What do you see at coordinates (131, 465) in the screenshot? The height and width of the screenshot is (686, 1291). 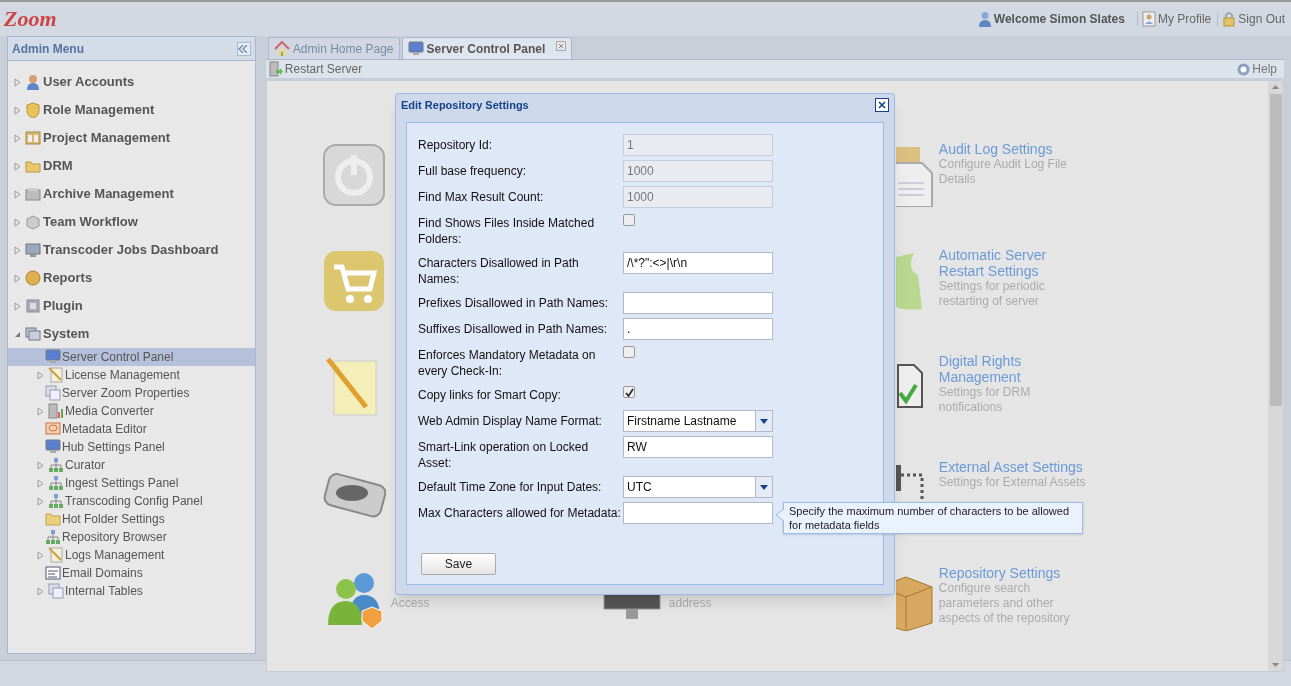 I see `tree-item: Curator` at bounding box center [131, 465].